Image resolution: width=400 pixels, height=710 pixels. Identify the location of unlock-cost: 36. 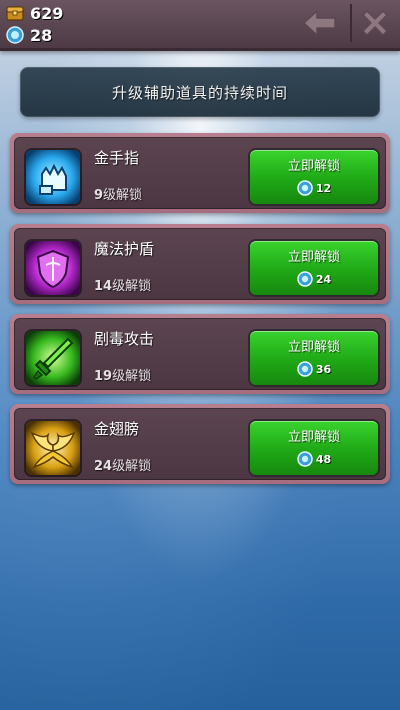
(314, 369).